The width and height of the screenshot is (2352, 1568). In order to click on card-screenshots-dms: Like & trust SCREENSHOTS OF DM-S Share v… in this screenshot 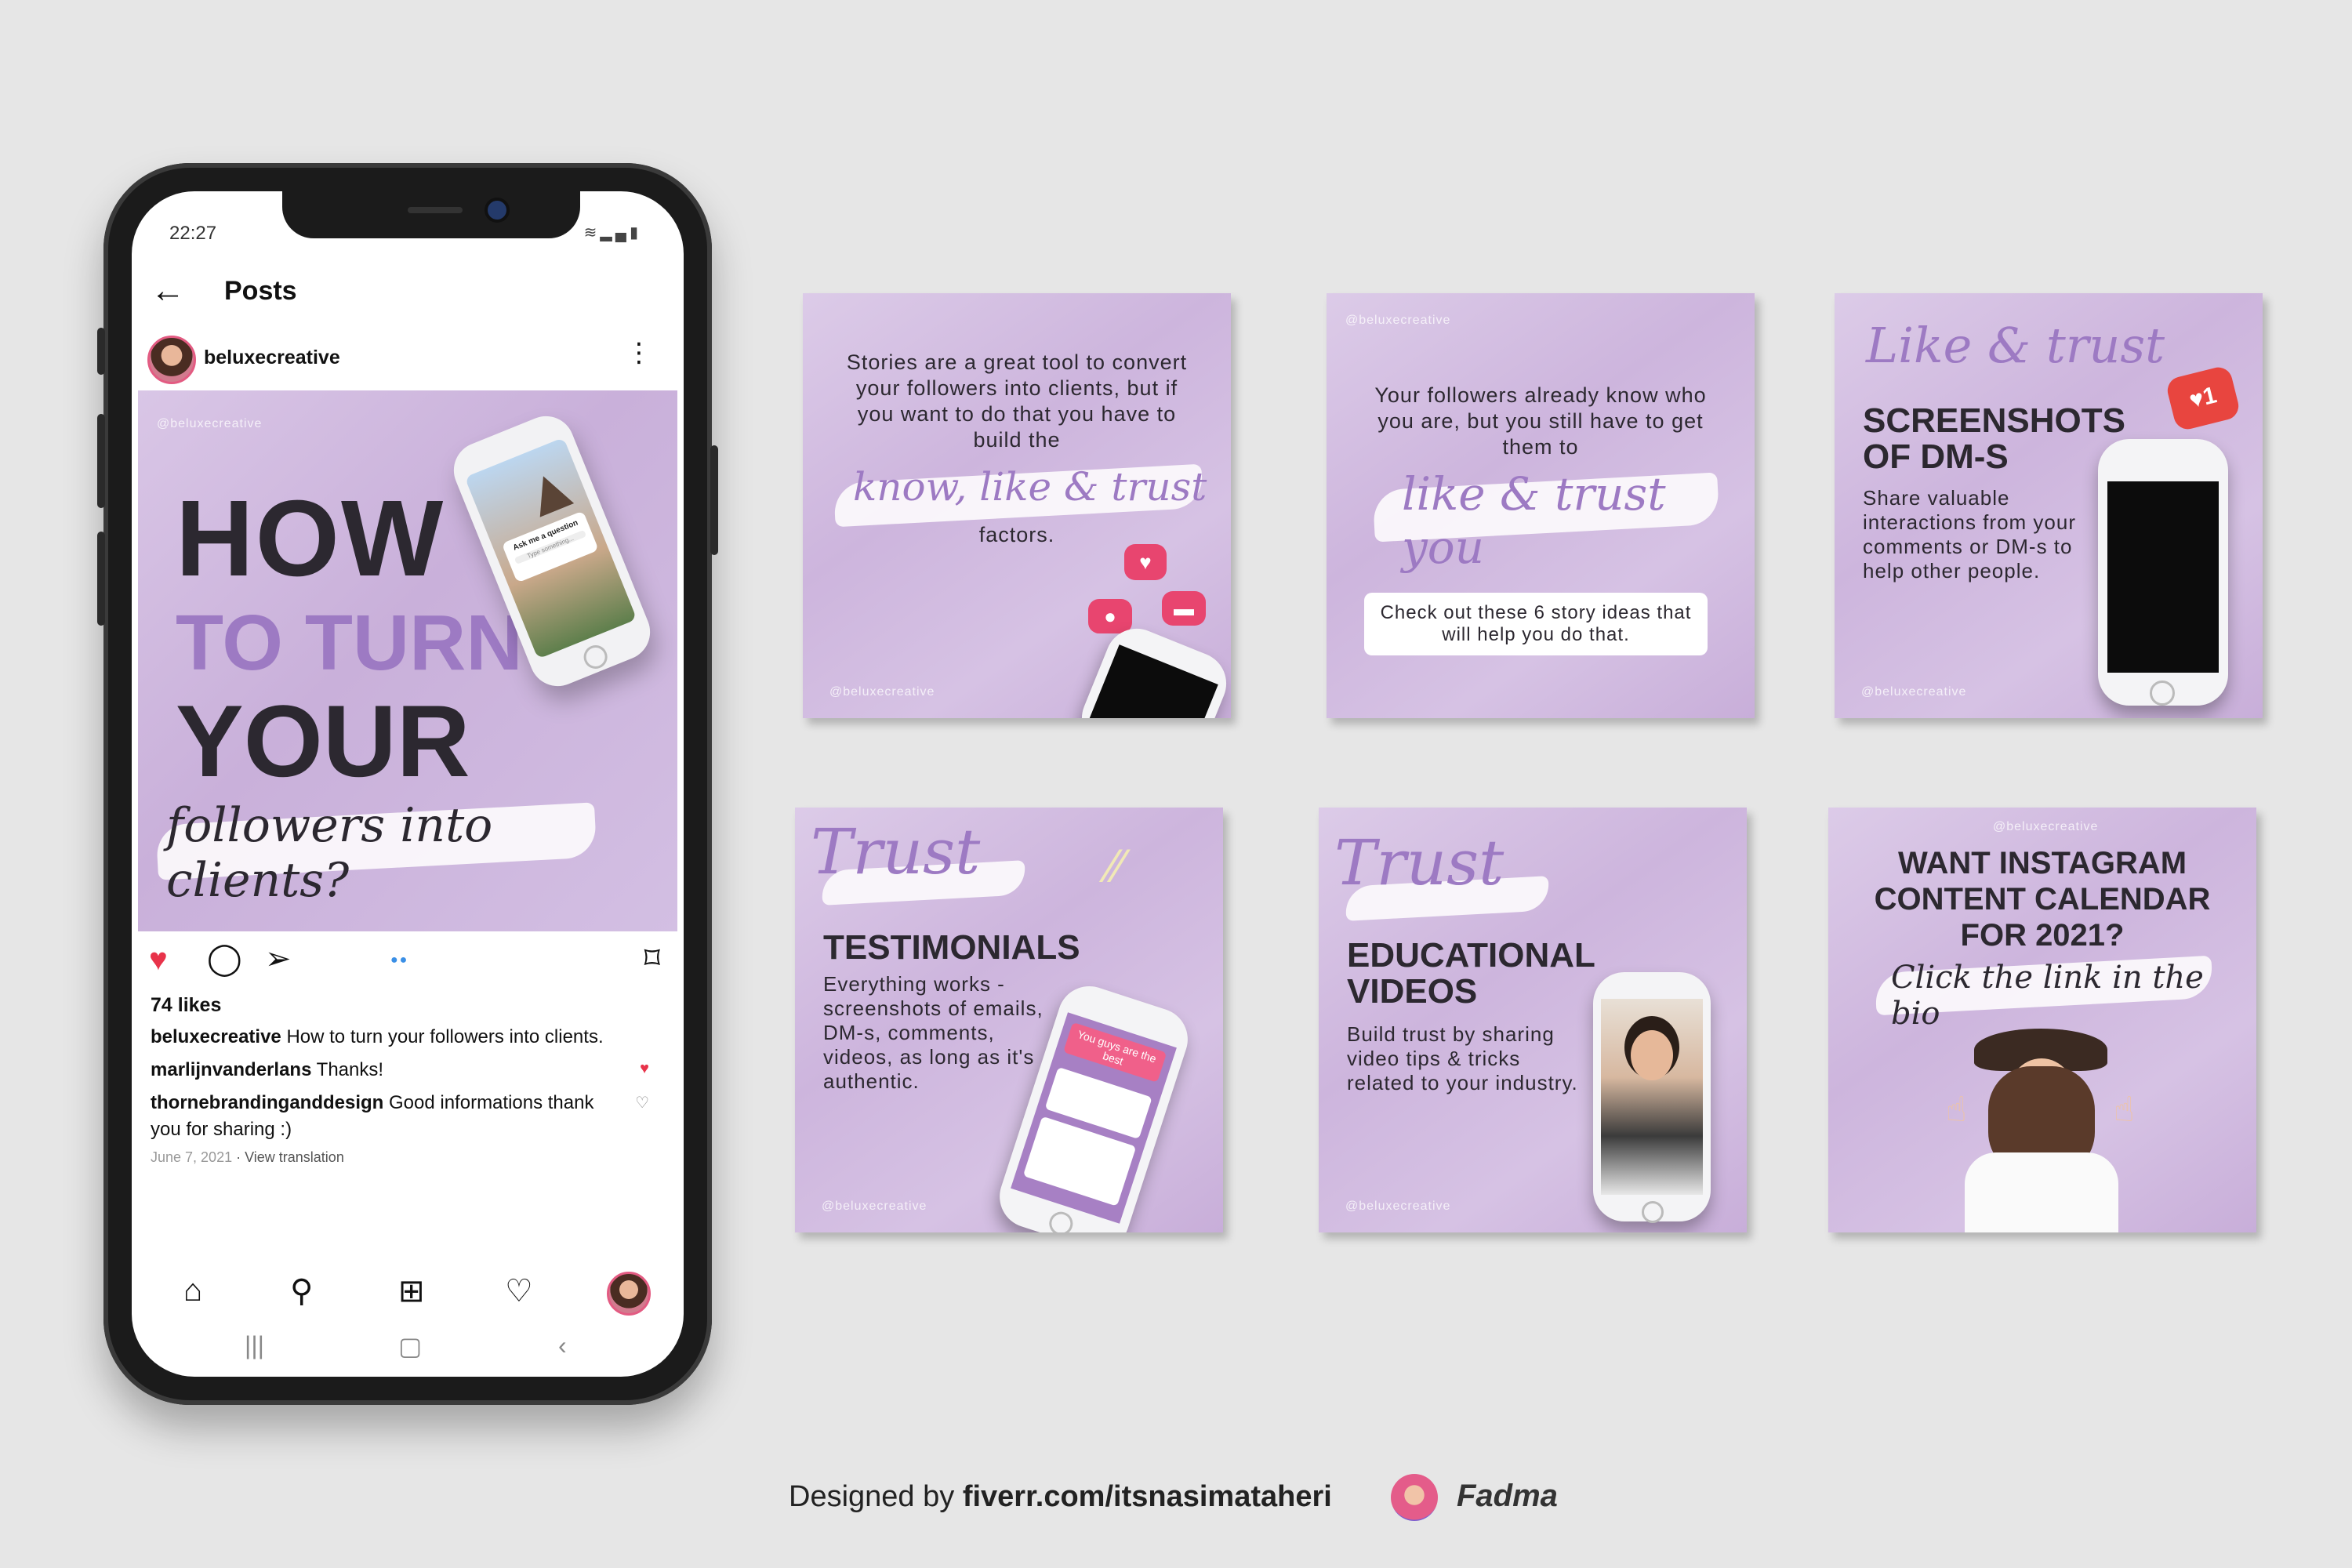, I will do `click(2049, 505)`.